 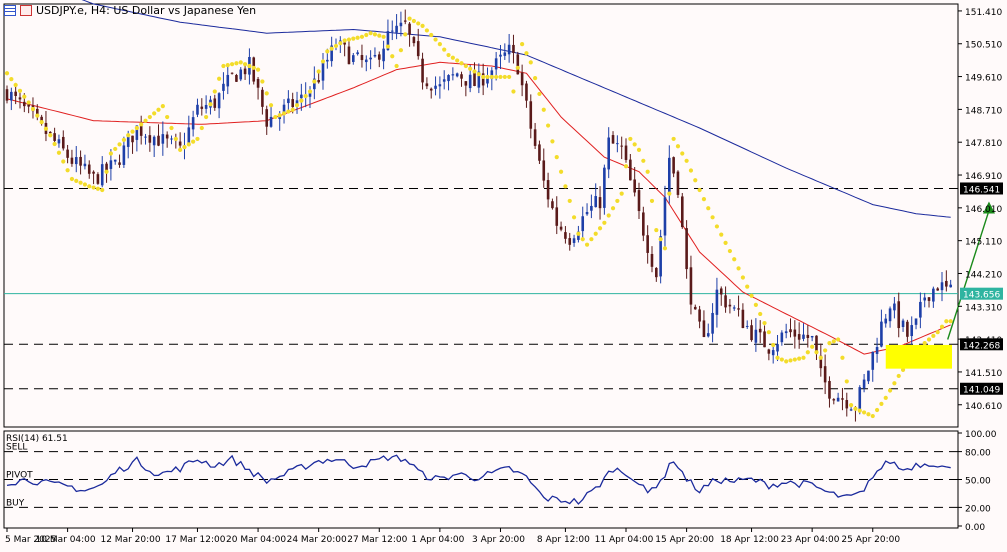 What do you see at coordinates (749, 540) in the screenshot?
I see `x-tick-label: 18 Apr 12:00` at bounding box center [749, 540].